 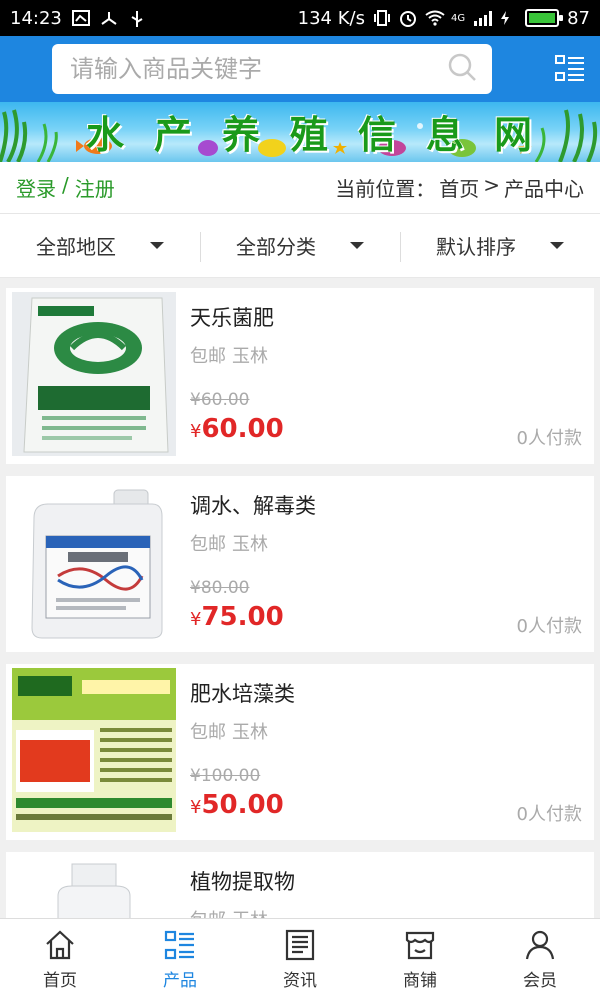 I want to click on search-header, so click(x=300, y=69).